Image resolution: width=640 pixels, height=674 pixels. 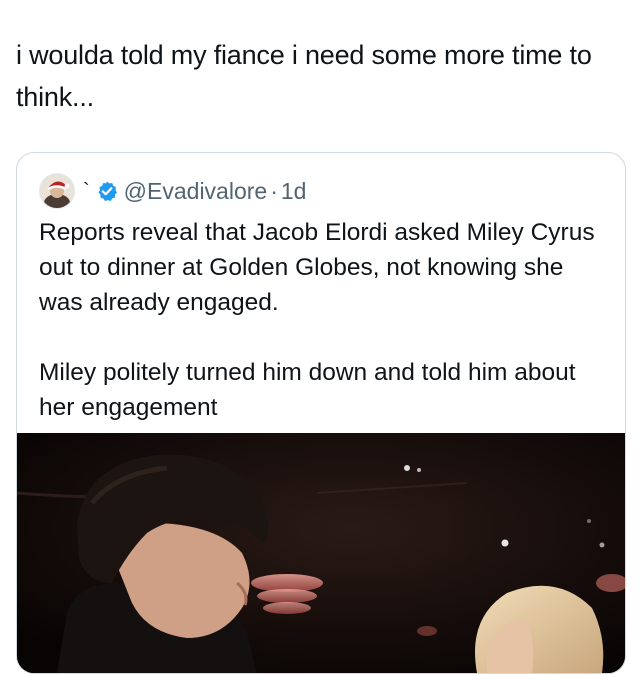 I want to click on quoted-post-header: ` @Evadivalore · 1d, so click(x=172, y=191).